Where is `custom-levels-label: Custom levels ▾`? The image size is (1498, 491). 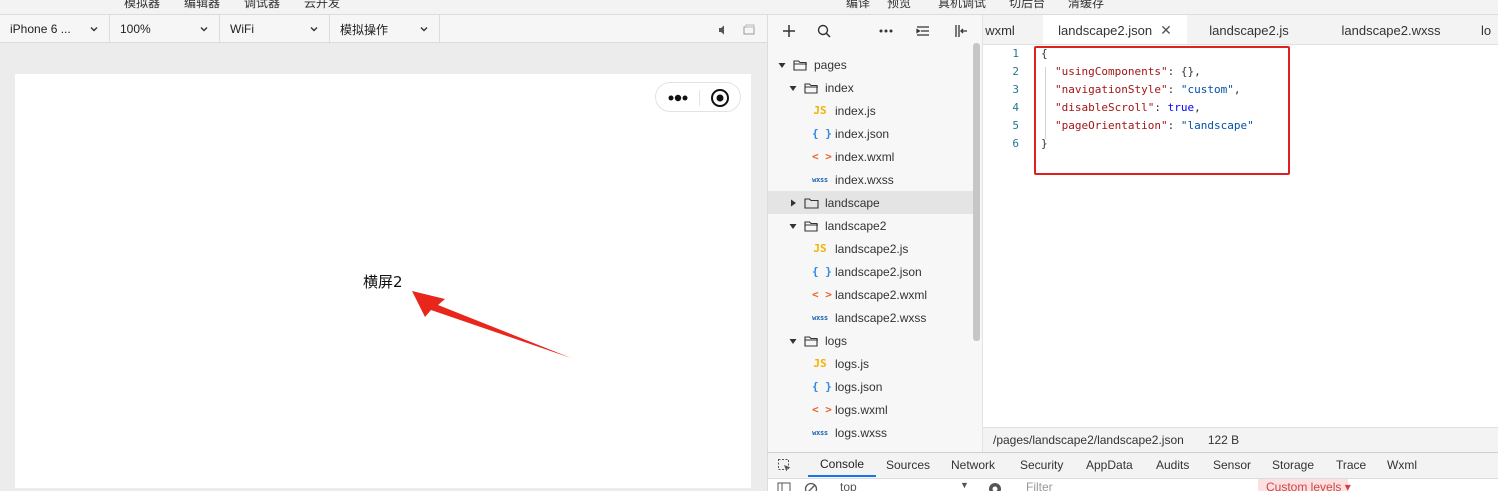 custom-levels-label: Custom levels ▾ is located at coordinates (1308, 485).